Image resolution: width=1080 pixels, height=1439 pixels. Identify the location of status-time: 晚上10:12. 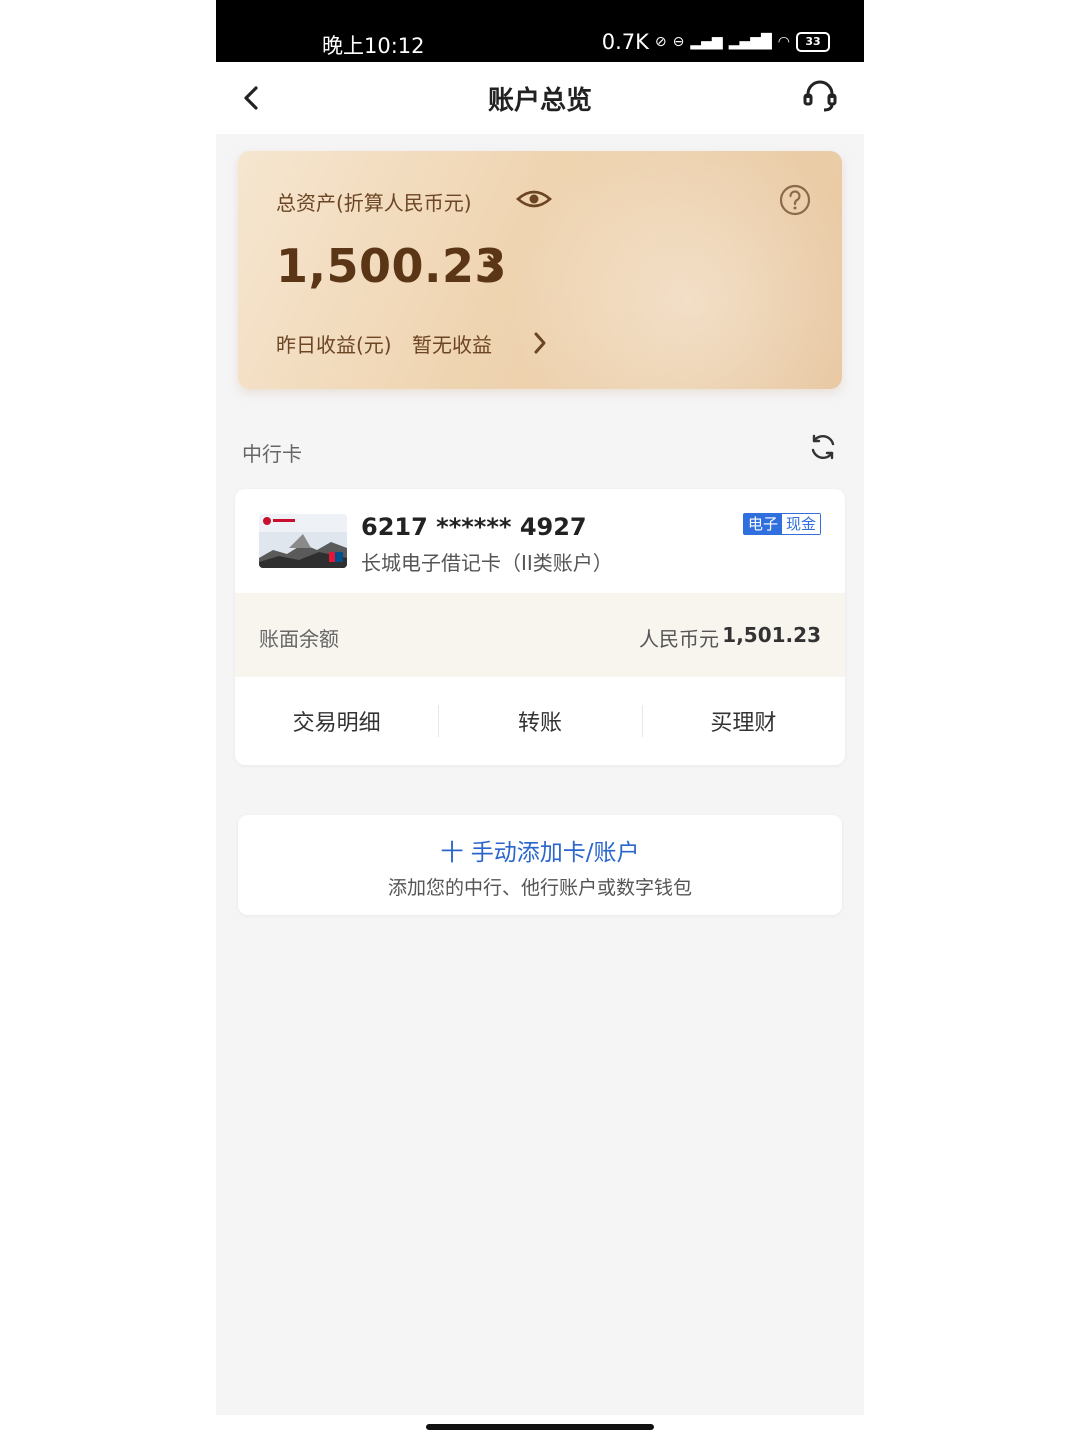
(373, 46).